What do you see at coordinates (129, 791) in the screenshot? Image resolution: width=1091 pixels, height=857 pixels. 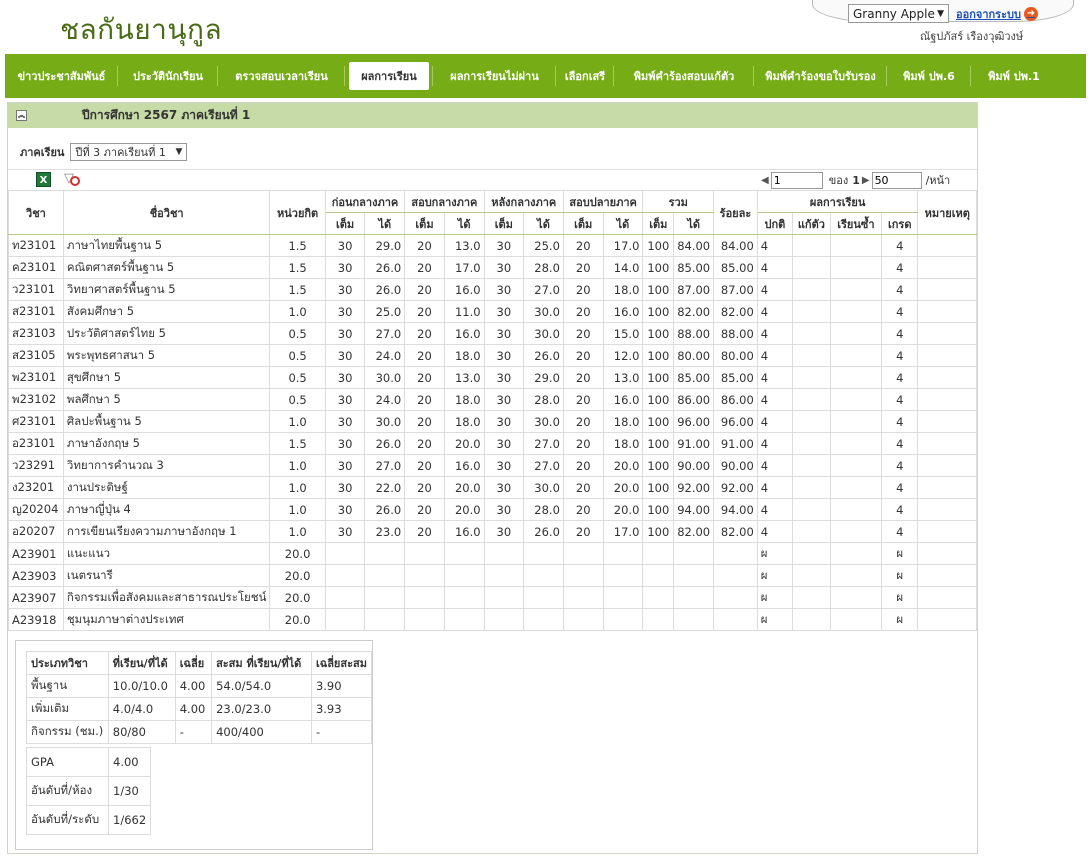 I see `gpa-value: 1/30` at bounding box center [129, 791].